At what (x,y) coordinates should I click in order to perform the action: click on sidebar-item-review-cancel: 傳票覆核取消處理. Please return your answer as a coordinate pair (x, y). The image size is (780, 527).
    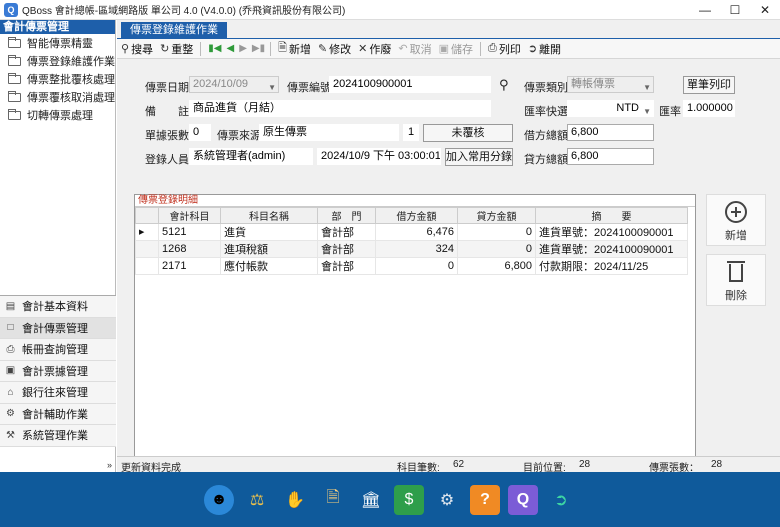
    Looking at the image, I should click on (57, 97).